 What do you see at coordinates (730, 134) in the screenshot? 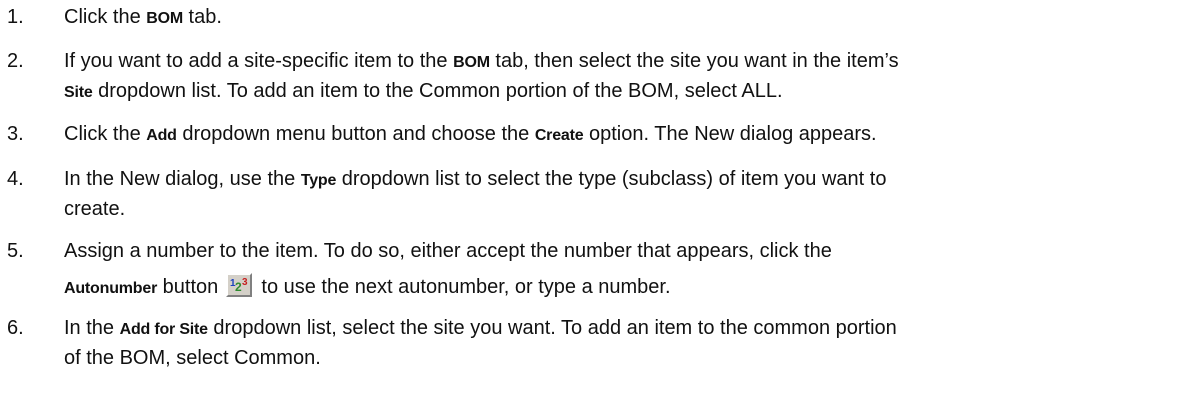
I see `text-run: option. The New dialog appears.` at bounding box center [730, 134].